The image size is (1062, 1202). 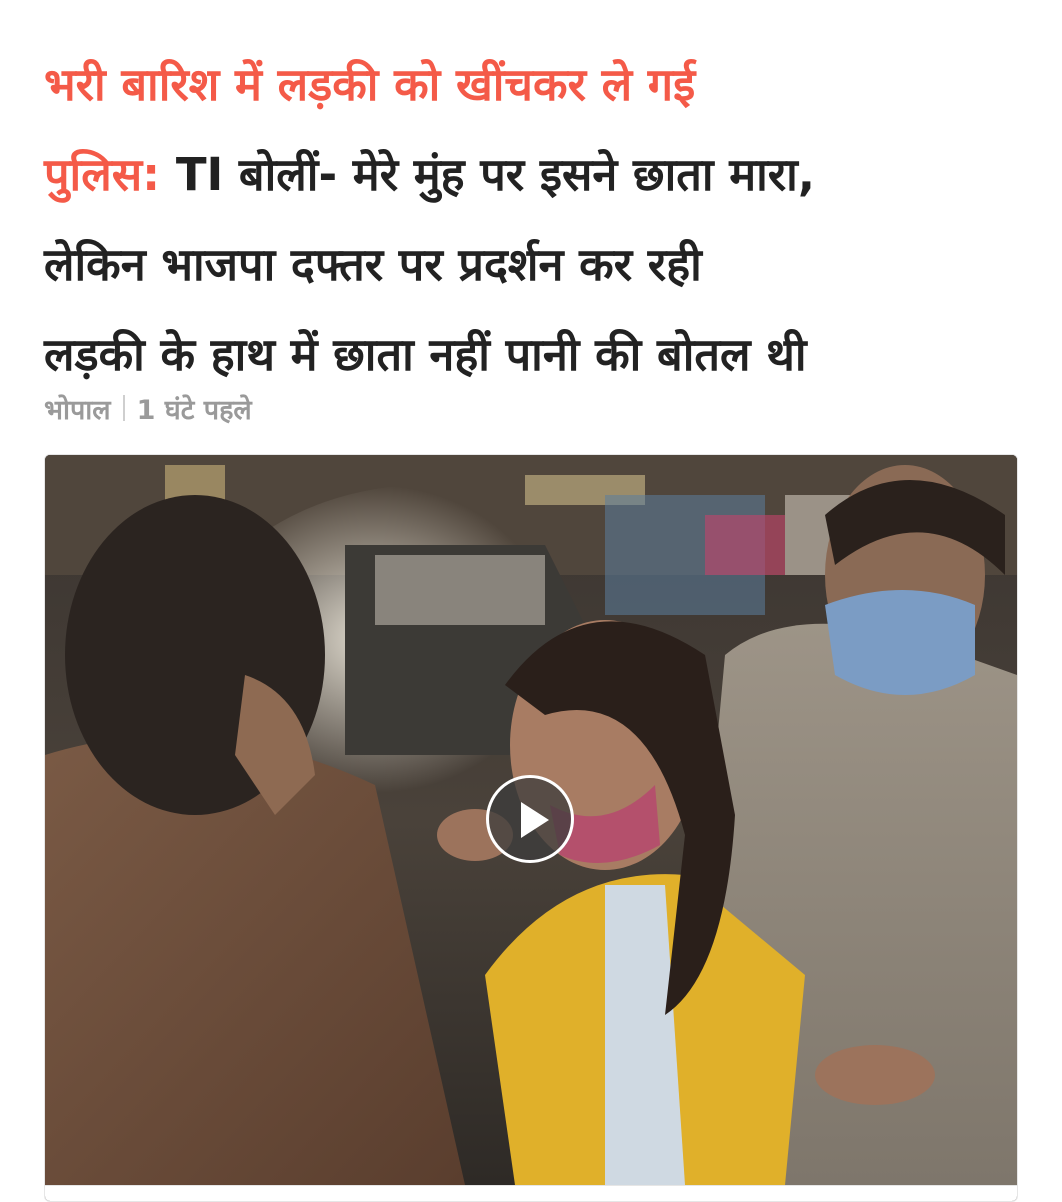 What do you see at coordinates (370, 84) in the screenshot?
I see `headline-highlight-line-1: भरी बारिश में लड़की को खींचकर ले गई` at bounding box center [370, 84].